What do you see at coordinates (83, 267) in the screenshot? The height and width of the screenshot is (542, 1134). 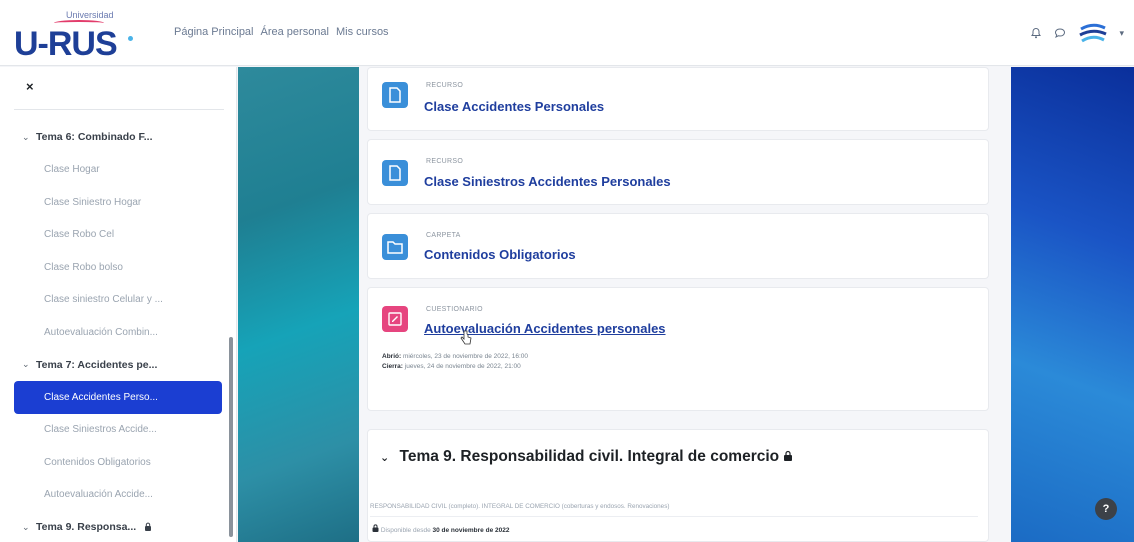 I see `sidebar-item-label: Clase Robo bolso` at bounding box center [83, 267].